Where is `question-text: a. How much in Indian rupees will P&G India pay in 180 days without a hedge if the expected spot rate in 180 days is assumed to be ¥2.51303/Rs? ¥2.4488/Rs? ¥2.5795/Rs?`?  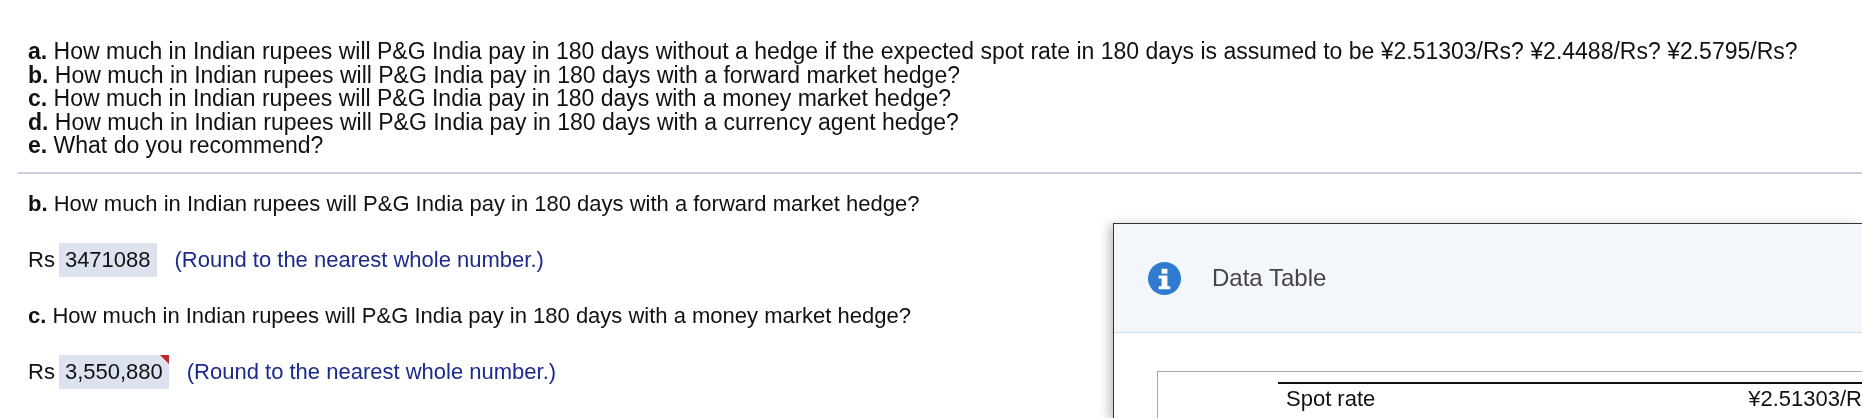 question-text: a. How much in Indian rupees will P&G India pay in 180 days without a hedge if the expected spot rate in 180 days is assumed to be ¥2.51303/Rs? ¥2.4488/Rs? ¥2.5795/Rs? is located at coordinates (913, 52).